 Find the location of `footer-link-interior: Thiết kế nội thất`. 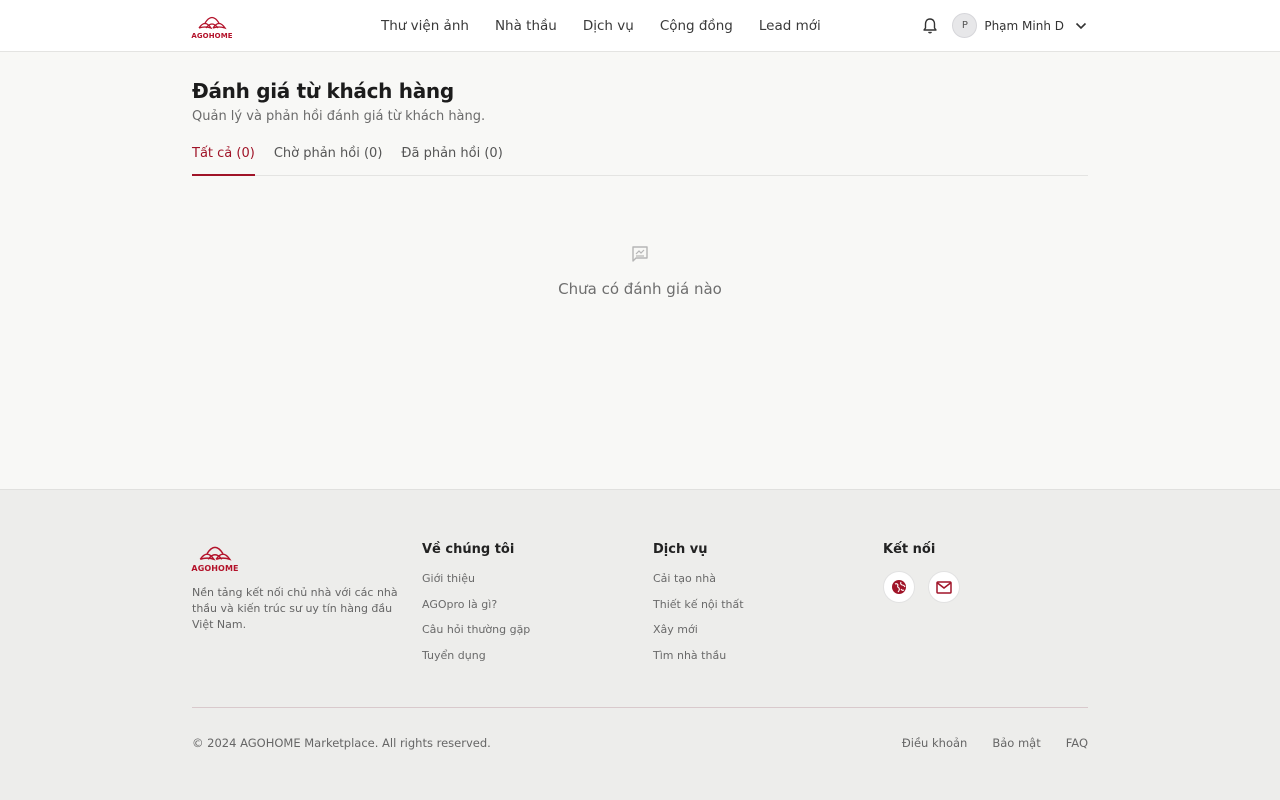

footer-link-interior: Thiết kế nội thất is located at coordinates (698, 610).